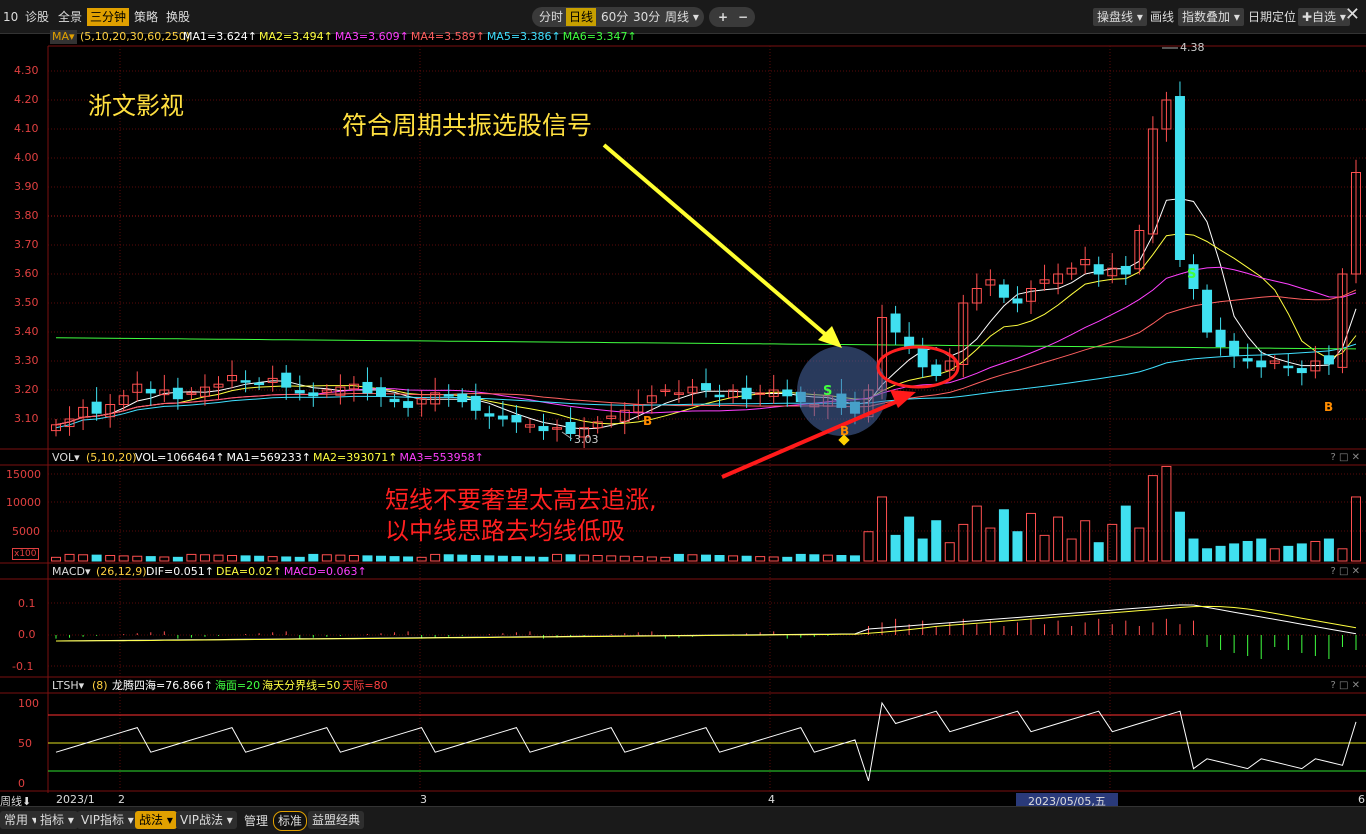  Describe the element at coordinates (26, 389) in the screenshot. I see `price-axis-label: 3.20` at that location.